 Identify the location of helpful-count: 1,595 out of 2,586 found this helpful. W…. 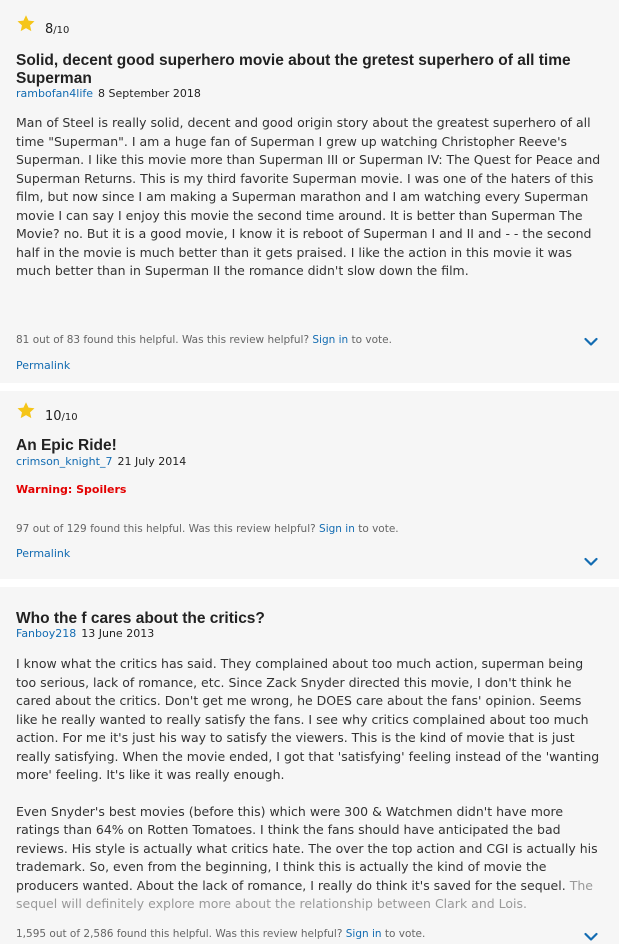
(179, 934).